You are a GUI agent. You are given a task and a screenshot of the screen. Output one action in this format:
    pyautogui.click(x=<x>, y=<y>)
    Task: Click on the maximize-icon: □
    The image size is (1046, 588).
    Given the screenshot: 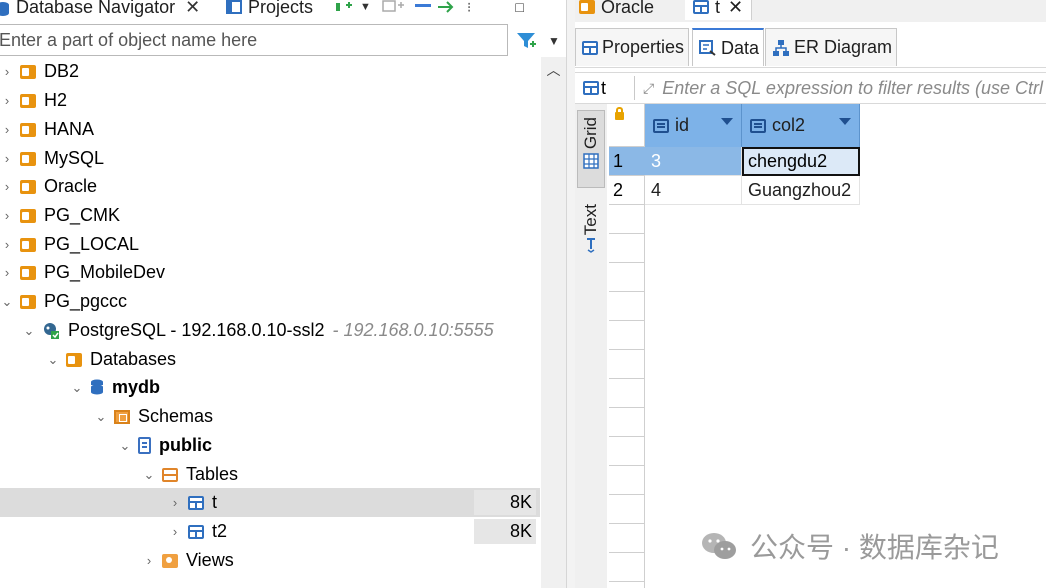 What is the action you would take?
    pyautogui.click(x=519, y=7)
    